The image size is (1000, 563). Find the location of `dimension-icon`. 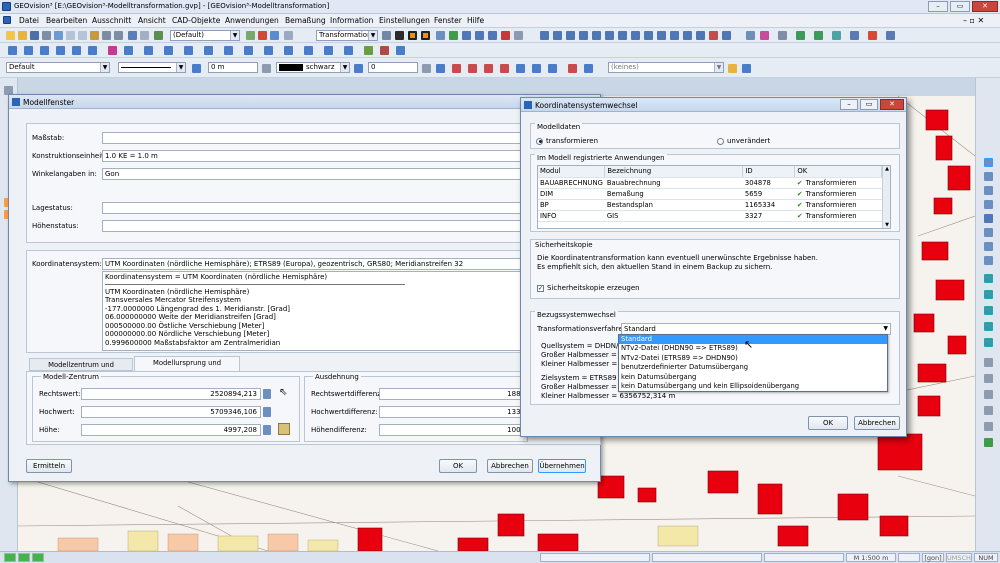

dimension-icon is located at coordinates (308, 50).